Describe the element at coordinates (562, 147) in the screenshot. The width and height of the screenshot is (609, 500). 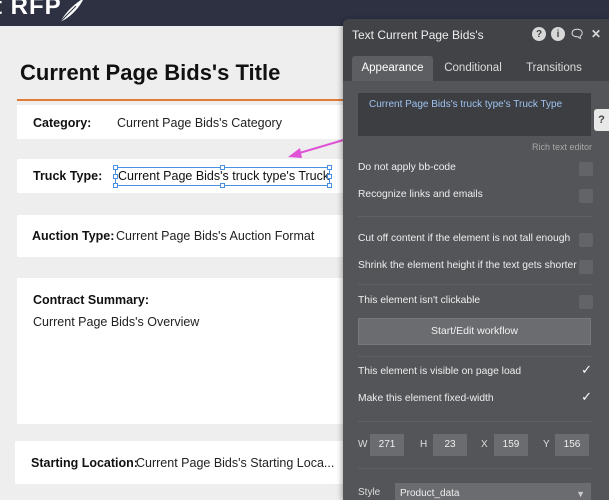
I see `rich-text-caption: Rich text editor` at that location.